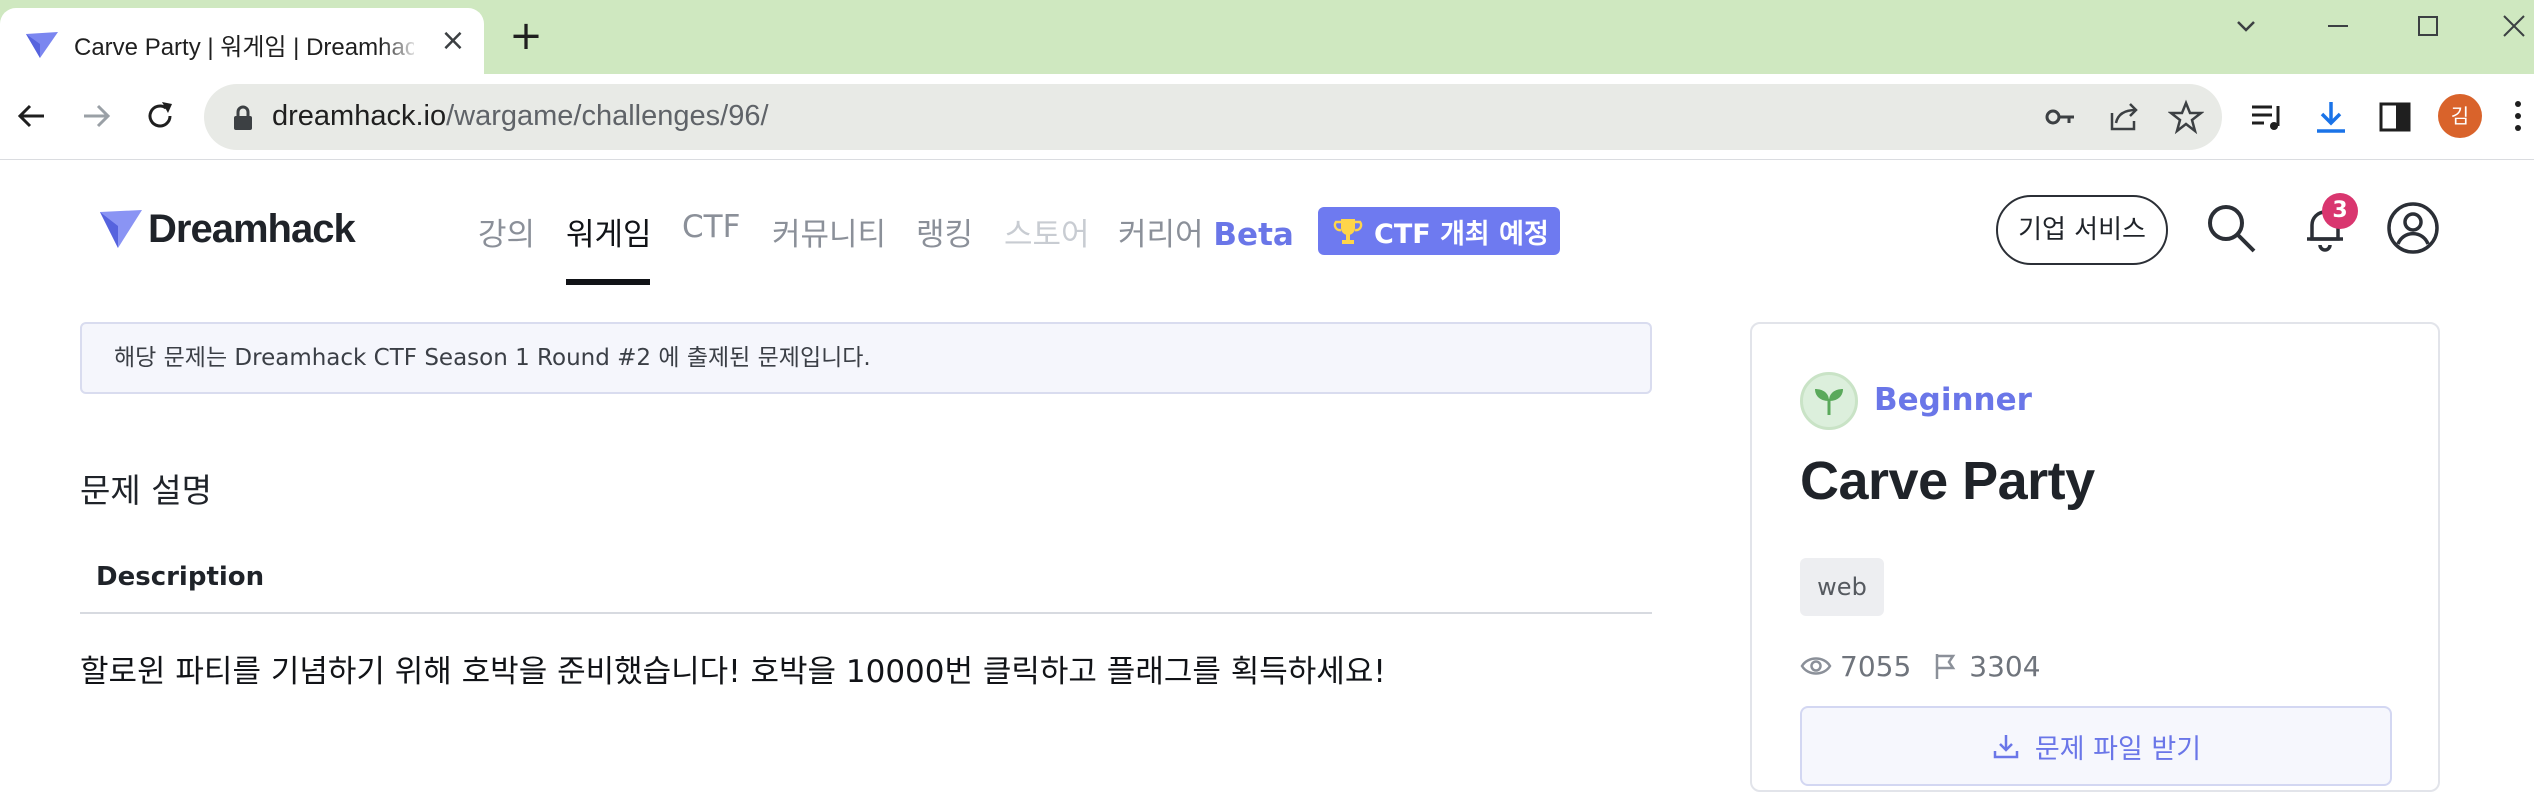 This screenshot has height=792, width=2534. What do you see at coordinates (2246, 26) in the screenshot?
I see `tab-search-chevron-icon` at bounding box center [2246, 26].